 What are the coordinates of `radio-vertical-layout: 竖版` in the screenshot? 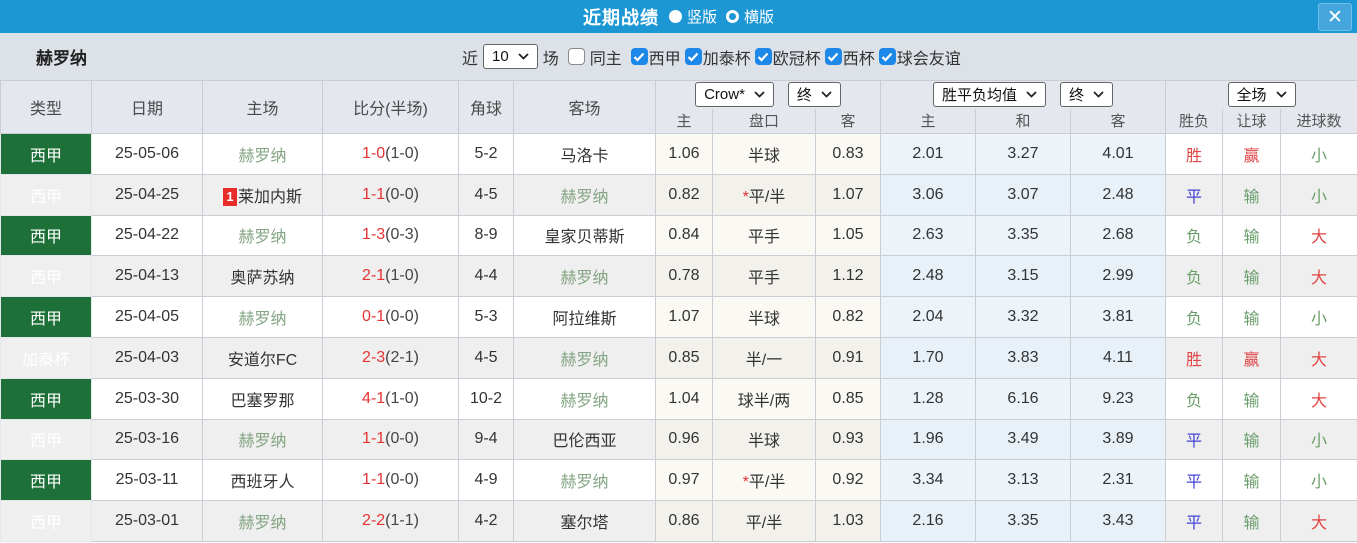 It's located at (692, 16).